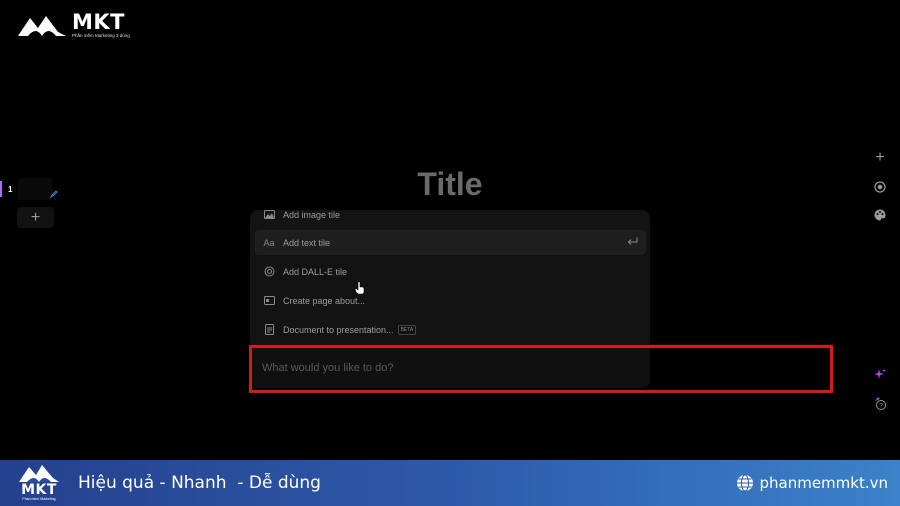 This screenshot has width=900, height=506. I want to click on banner-logo-name: MKT, so click(39, 490).